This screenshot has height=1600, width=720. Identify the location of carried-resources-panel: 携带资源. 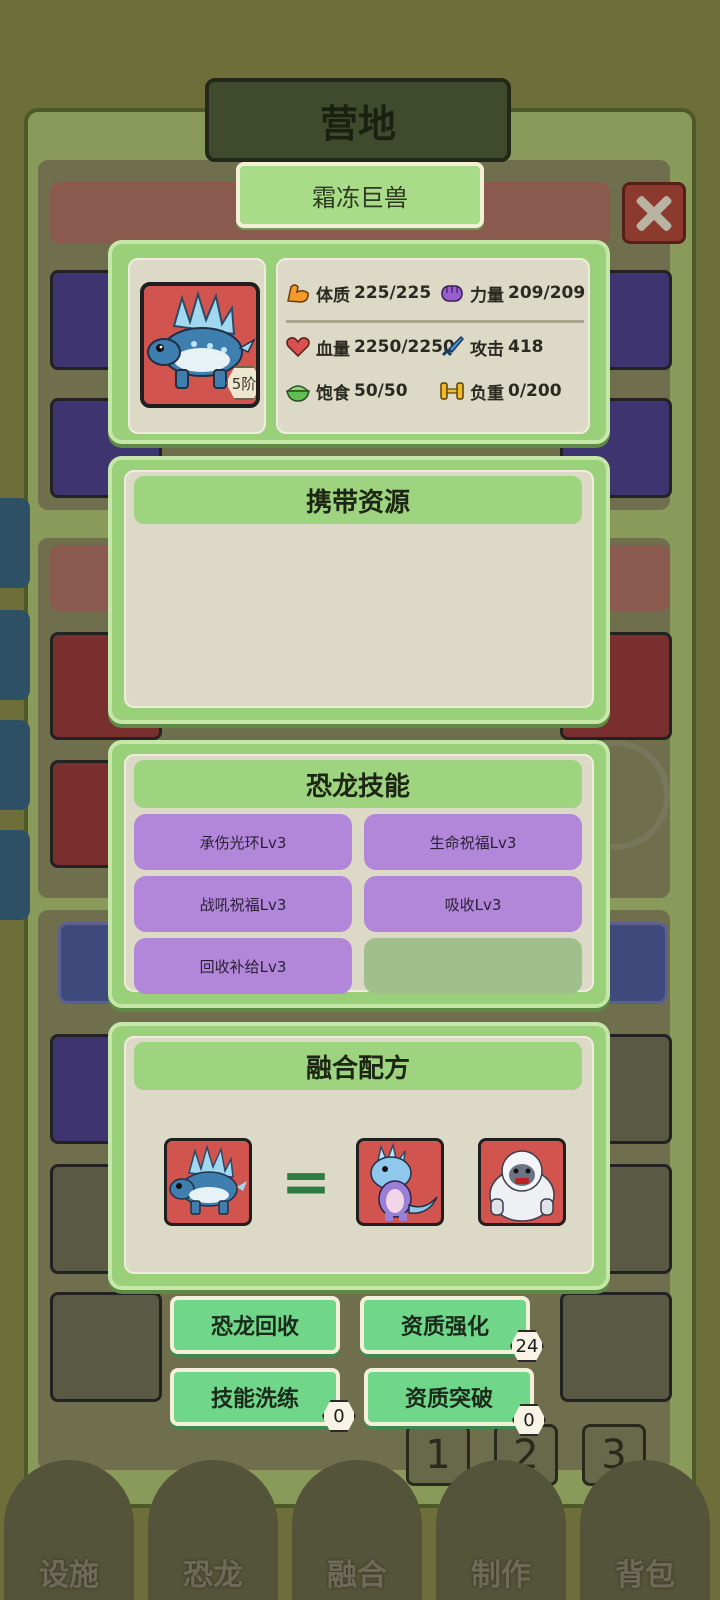
(359, 590).